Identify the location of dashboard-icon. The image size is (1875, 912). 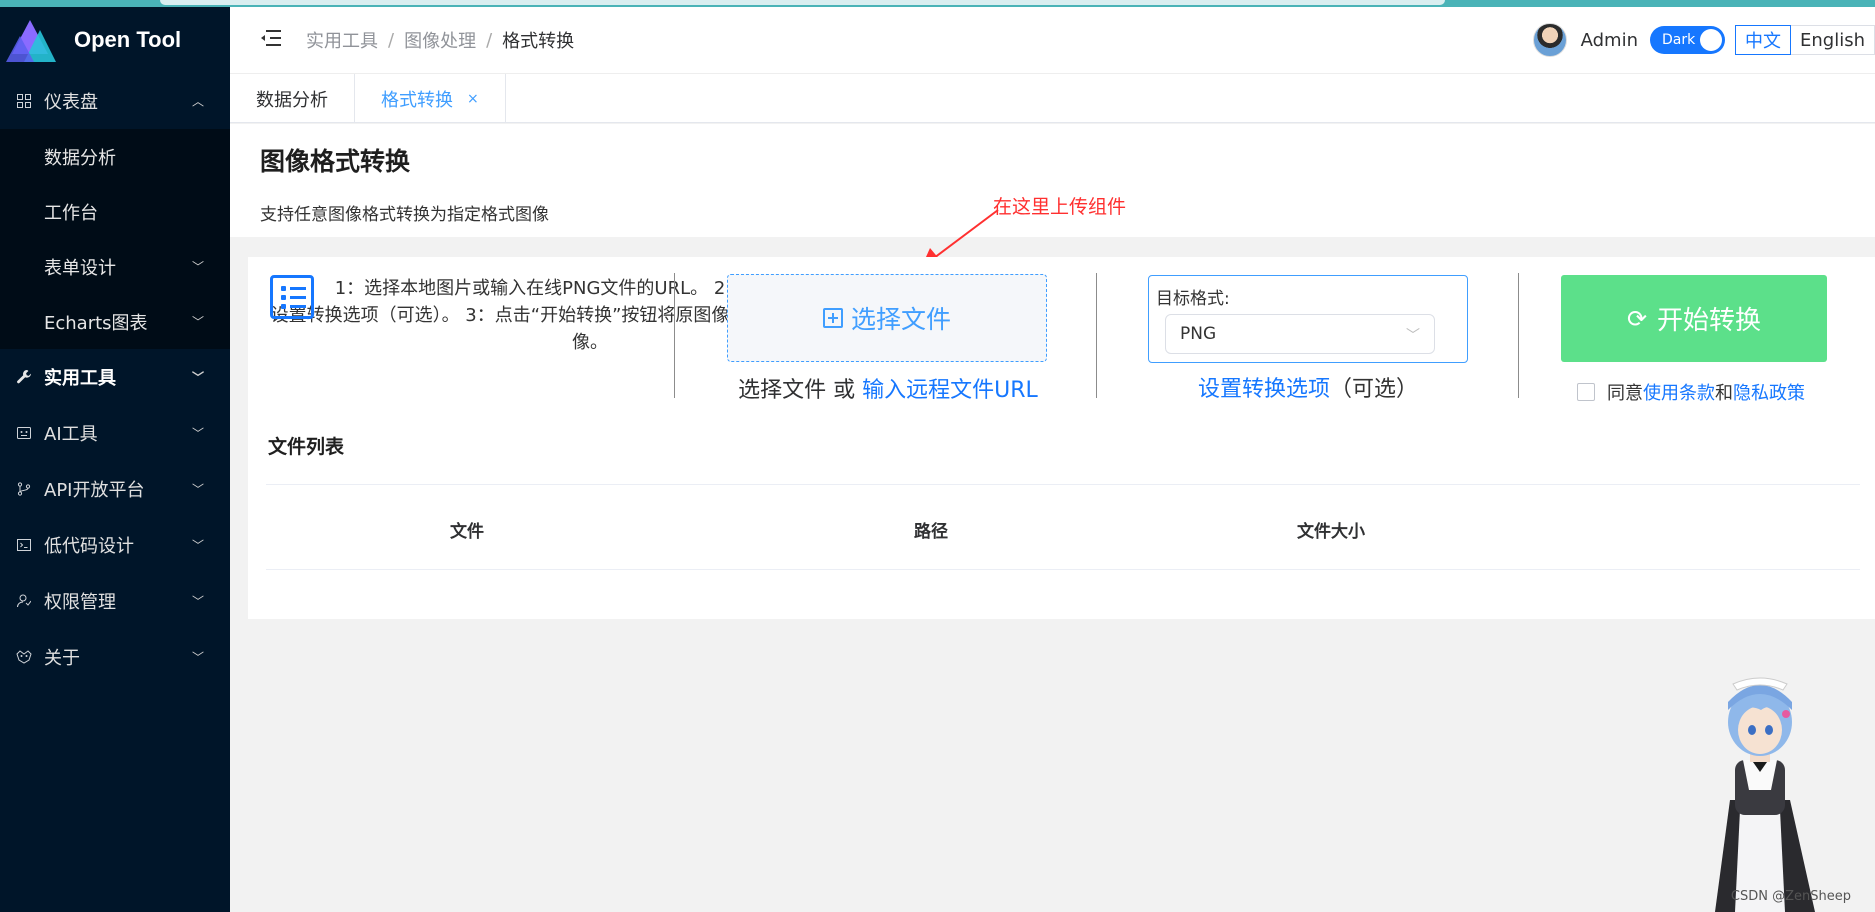
(24, 101).